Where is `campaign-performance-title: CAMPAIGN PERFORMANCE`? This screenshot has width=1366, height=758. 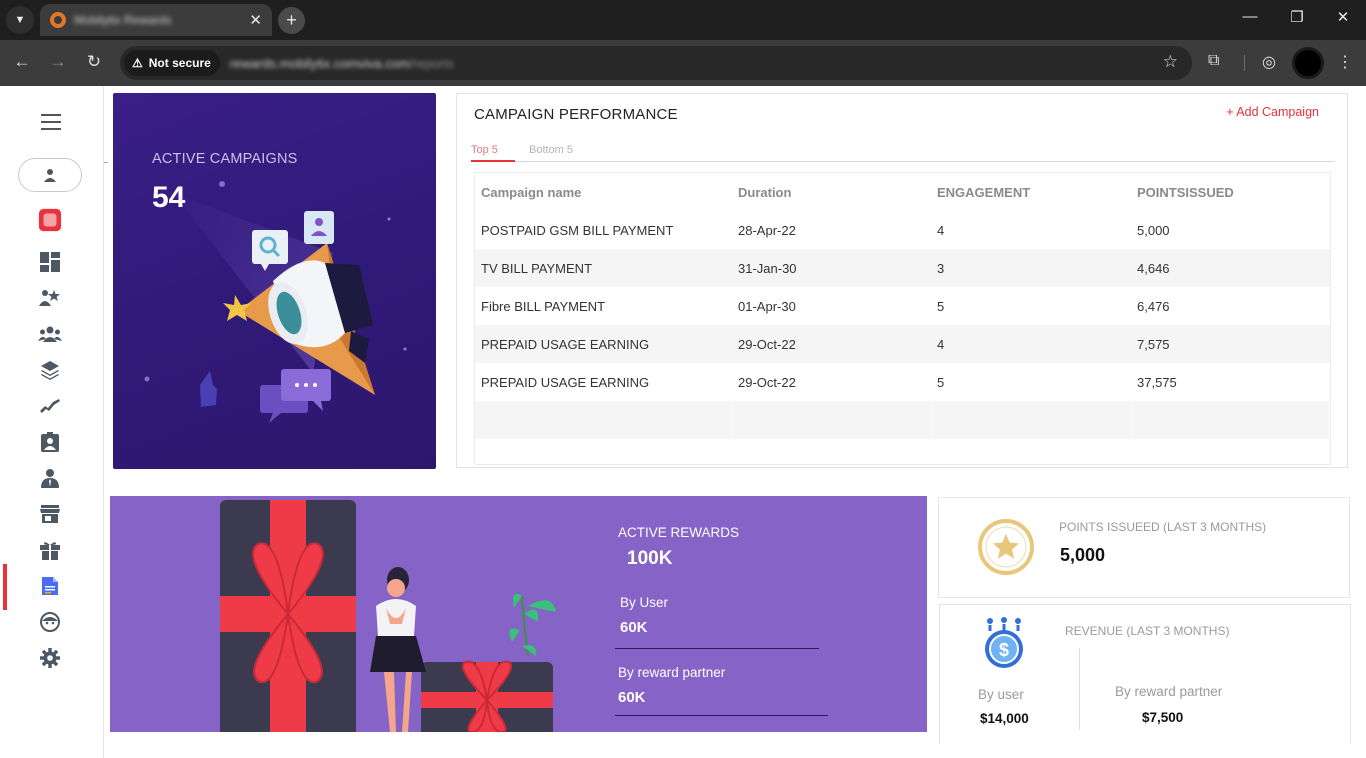 campaign-performance-title: CAMPAIGN PERFORMANCE is located at coordinates (576, 114).